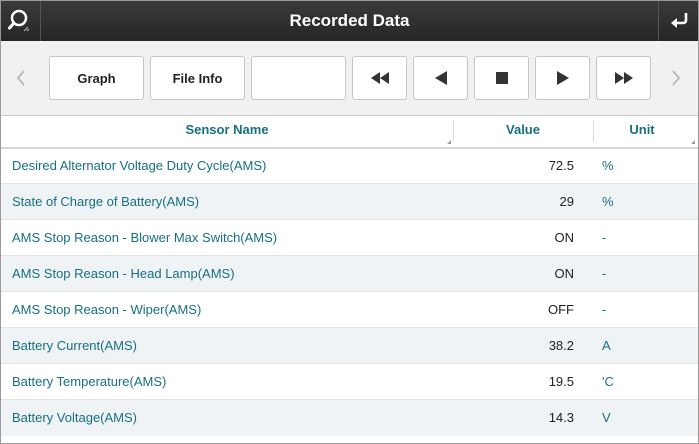 The image size is (699, 444). I want to click on search-icon, so click(18, 20).